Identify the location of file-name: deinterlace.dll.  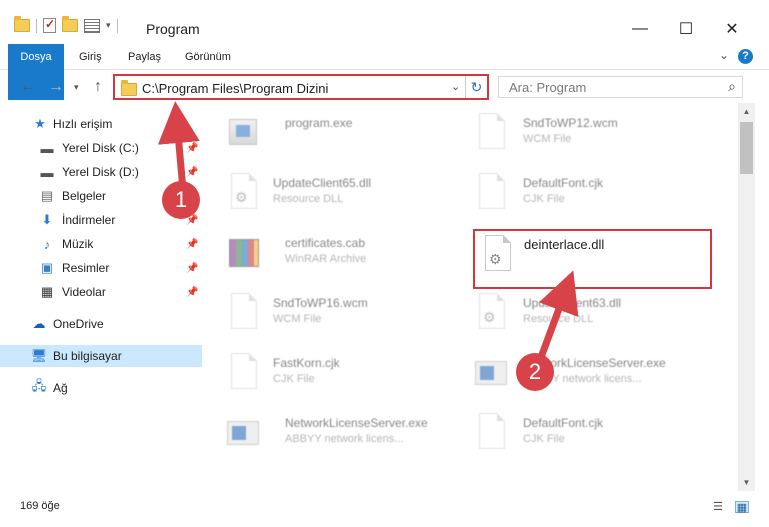
(564, 244).